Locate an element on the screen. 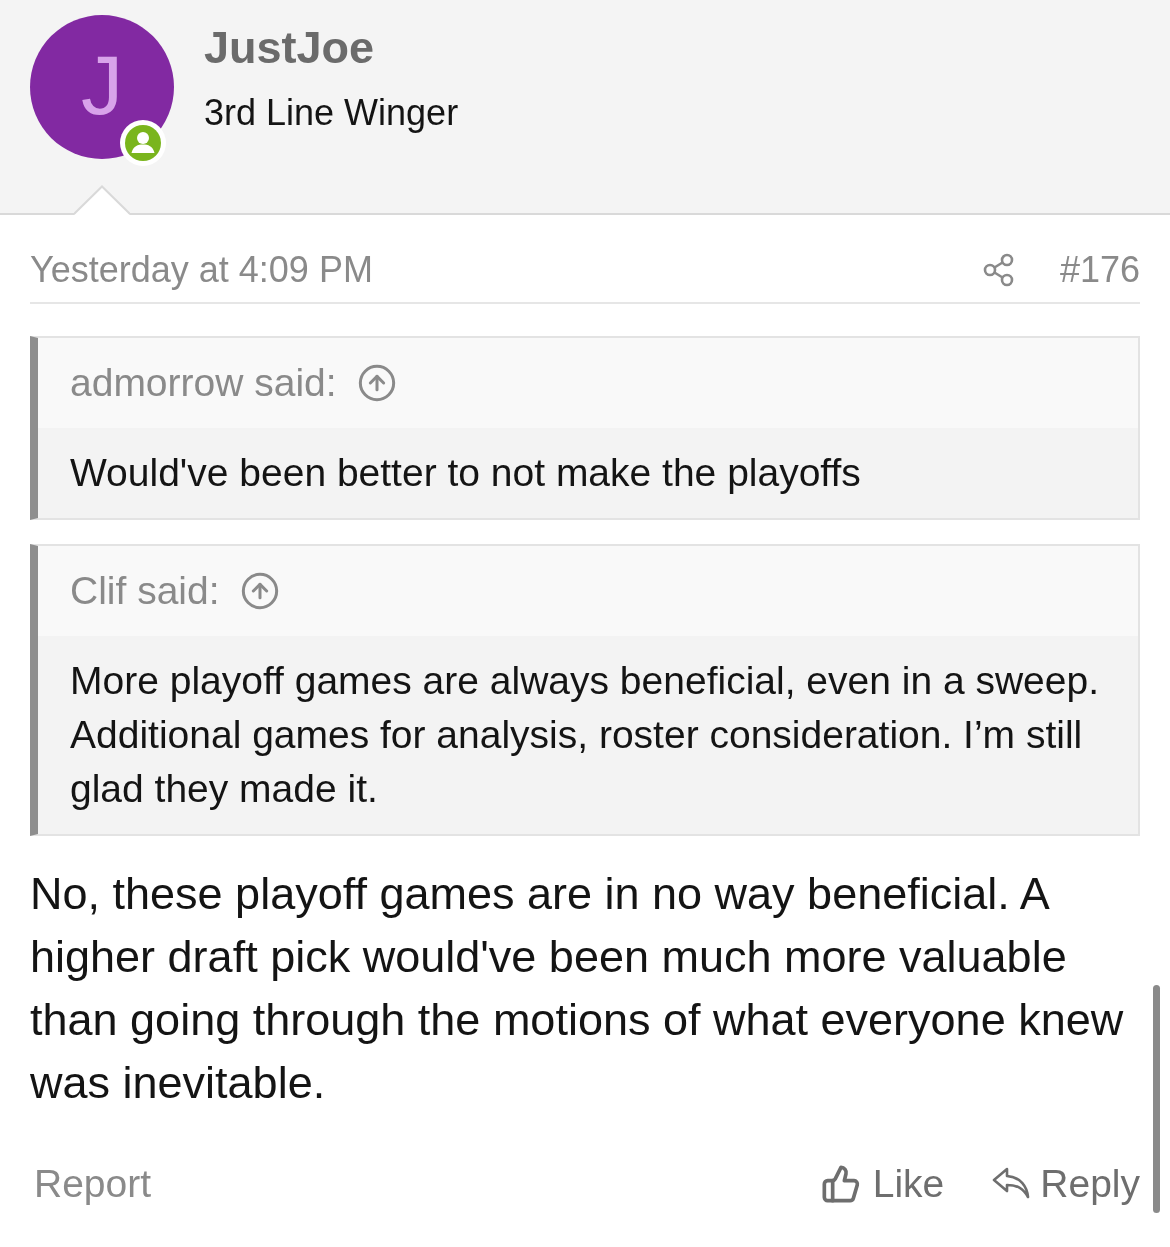 The width and height of the screenshot is (1170, 1247). avatar: J is located at coordinates (102, 87).